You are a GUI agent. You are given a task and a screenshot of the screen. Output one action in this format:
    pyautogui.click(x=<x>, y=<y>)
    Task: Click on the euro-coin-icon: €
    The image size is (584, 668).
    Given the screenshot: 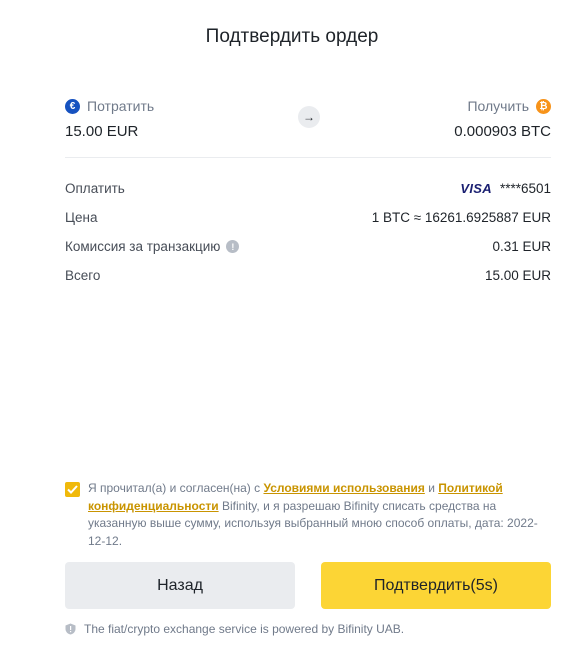 What is the action you would take?
    pyautogui.click(x=72, y=106)
    